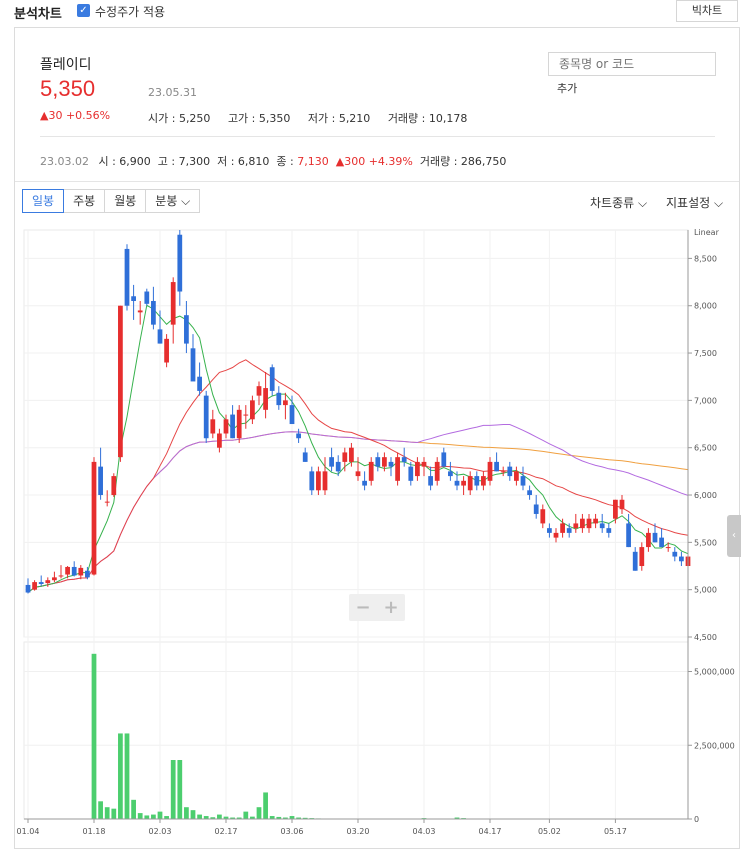 The width and height of the screenshot is (754, 855). What do you see at coordinates (707, 232) in the screenshot?
I see `scale-label: Linear` at bounding box center [707, 232].